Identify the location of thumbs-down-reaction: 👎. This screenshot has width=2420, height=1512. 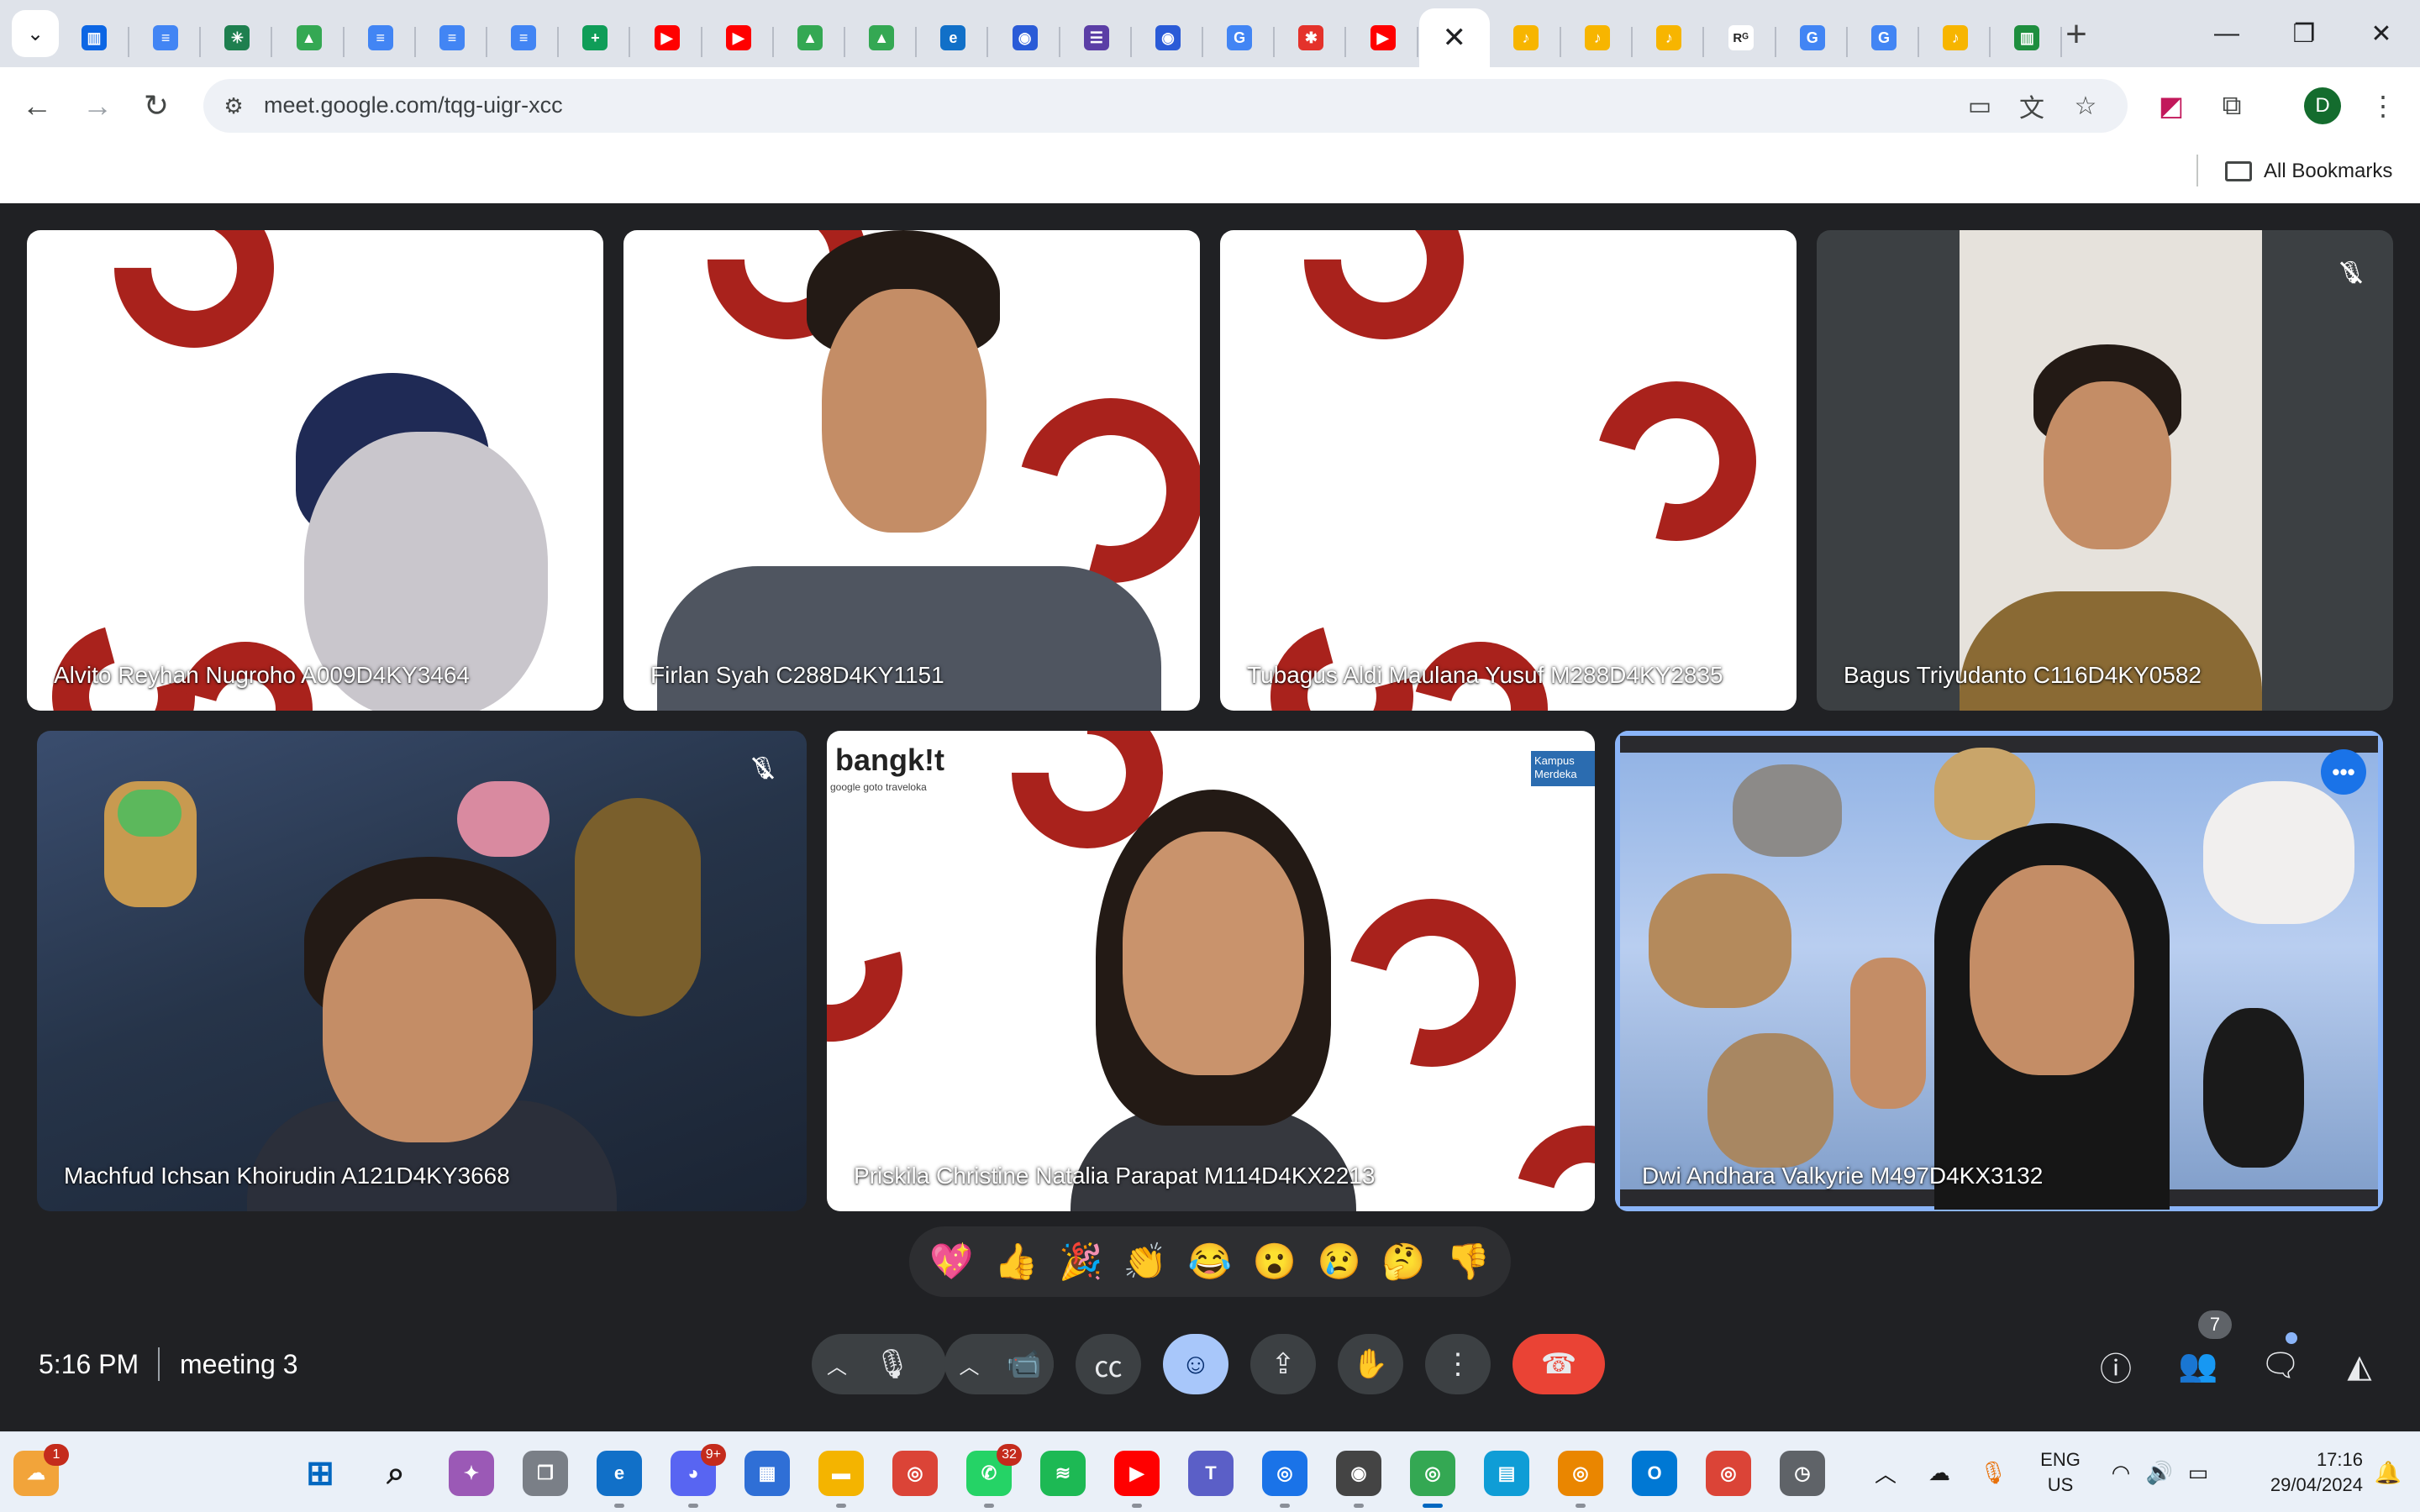
(1468, 1262).